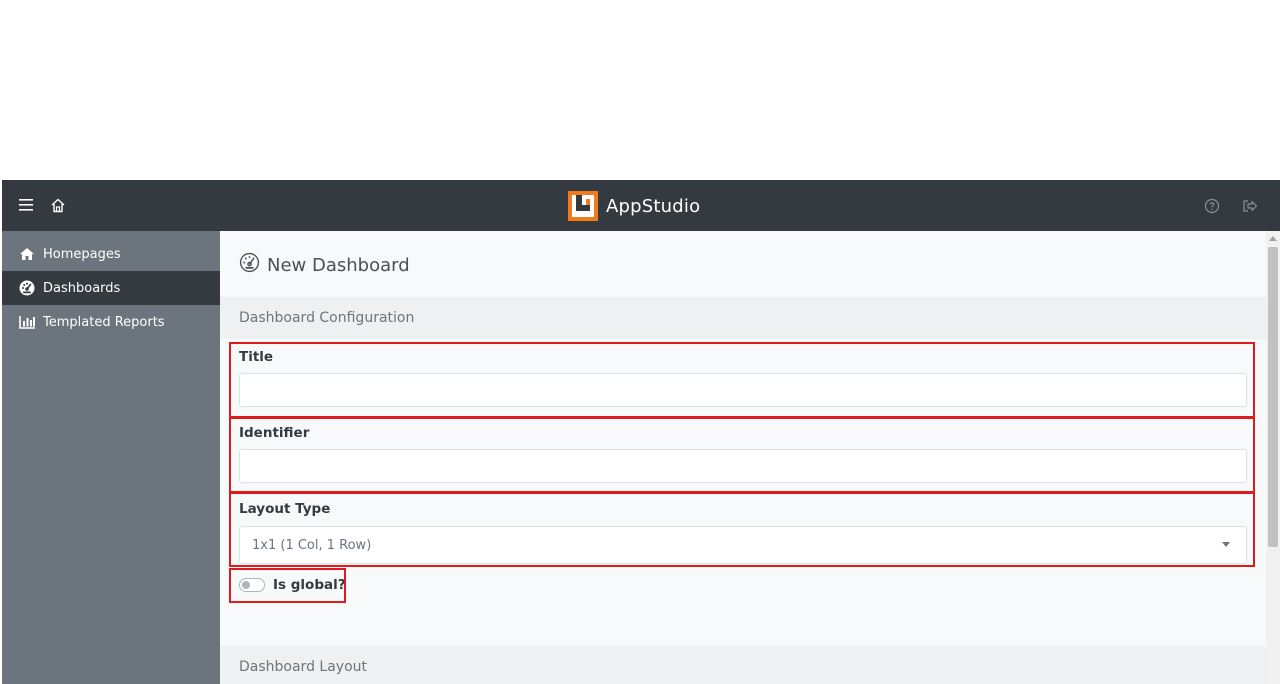  Describe the element at coordinates (1212, 206) in the screenshot. I see `help-icon` at that location.